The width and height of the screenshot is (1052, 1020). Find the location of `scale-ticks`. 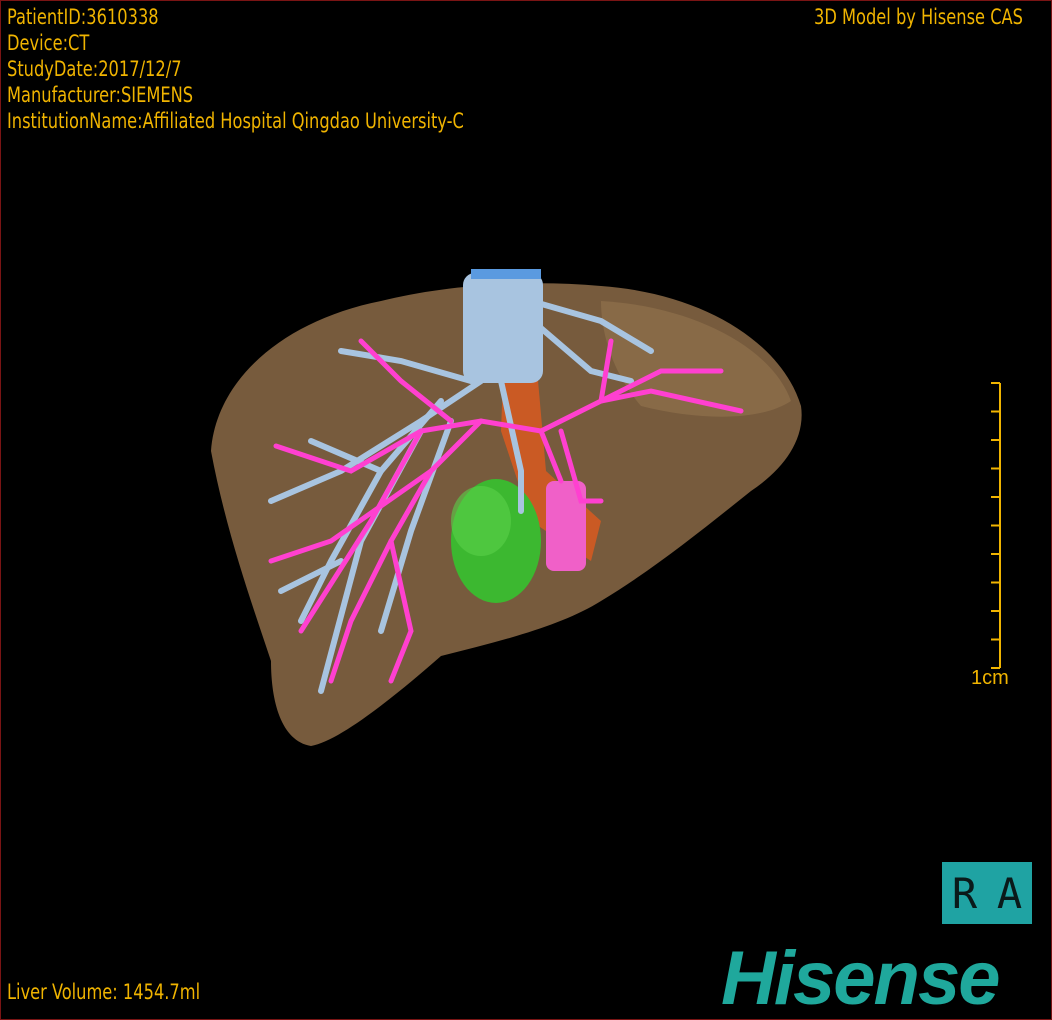

scale-ticks is located at coordinates (995, 525).